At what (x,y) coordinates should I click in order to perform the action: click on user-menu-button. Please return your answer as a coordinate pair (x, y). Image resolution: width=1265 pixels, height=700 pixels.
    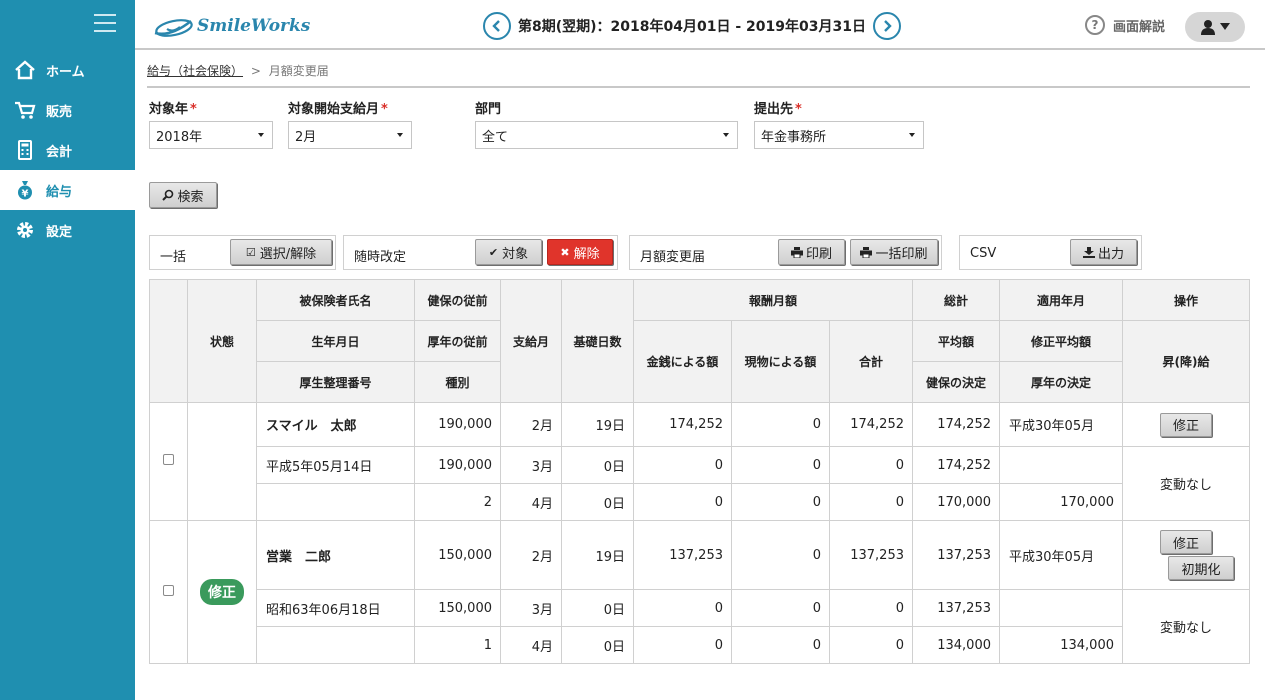
    Looking at the image, I should click on (1215, 27).